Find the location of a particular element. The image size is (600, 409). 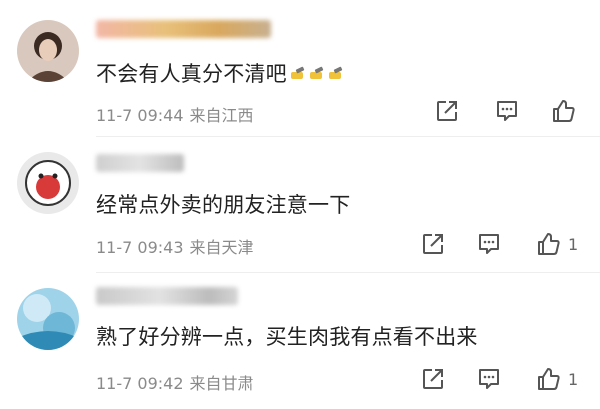

comment-meta: 11-7 09:42 来自甘肃 is located at coordinates (178, 382).